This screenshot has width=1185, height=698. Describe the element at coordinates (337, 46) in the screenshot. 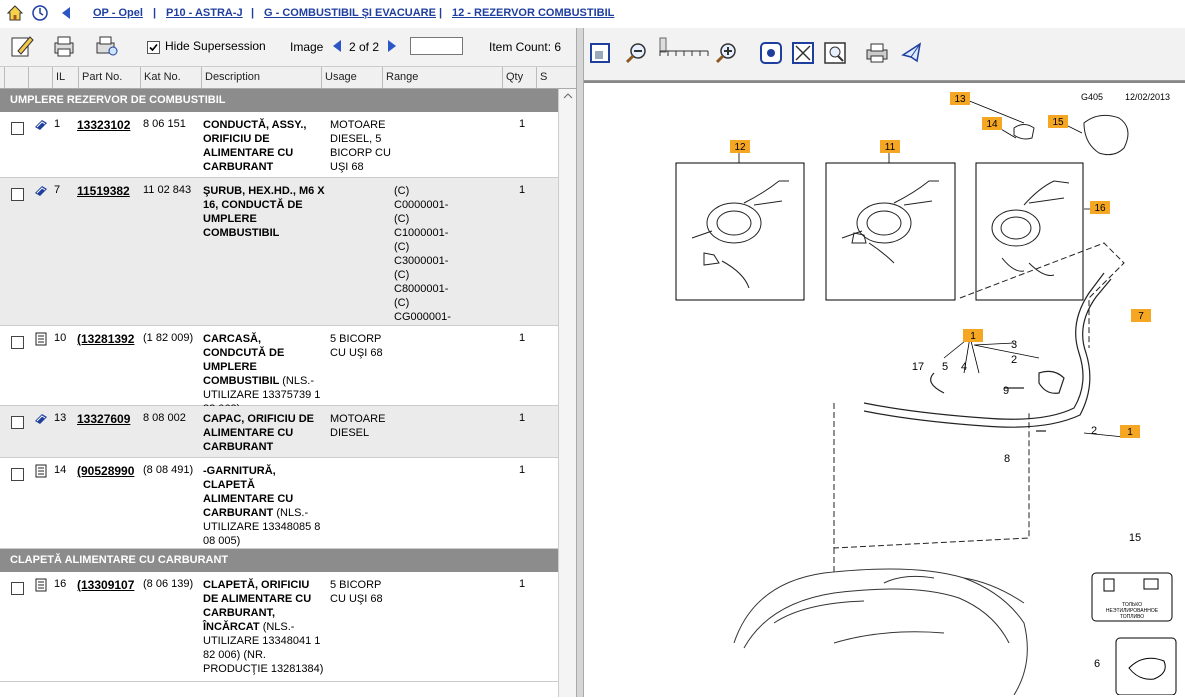

I see `previous-image-icon` at that location.